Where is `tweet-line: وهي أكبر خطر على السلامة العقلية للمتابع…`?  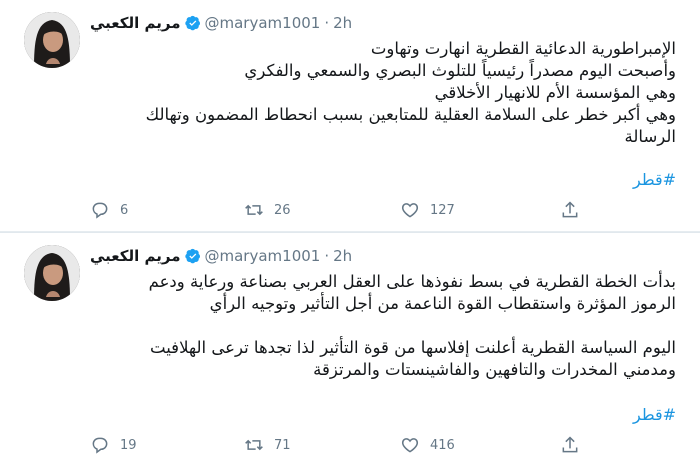
tweet-line: وهي أكبر خطر على السلامة العقلية للمتابع… is located at coordinates (410, 114).